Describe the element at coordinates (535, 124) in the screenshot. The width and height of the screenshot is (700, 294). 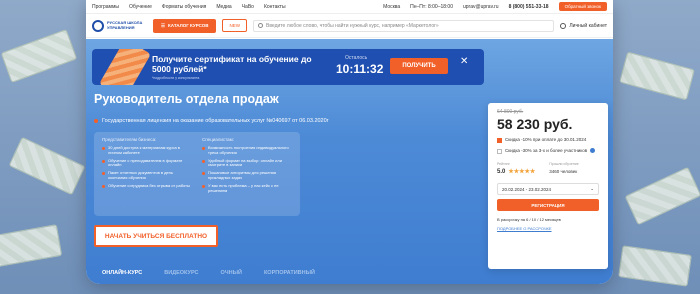
I see `current-price: 58 230 руб.` at that location.